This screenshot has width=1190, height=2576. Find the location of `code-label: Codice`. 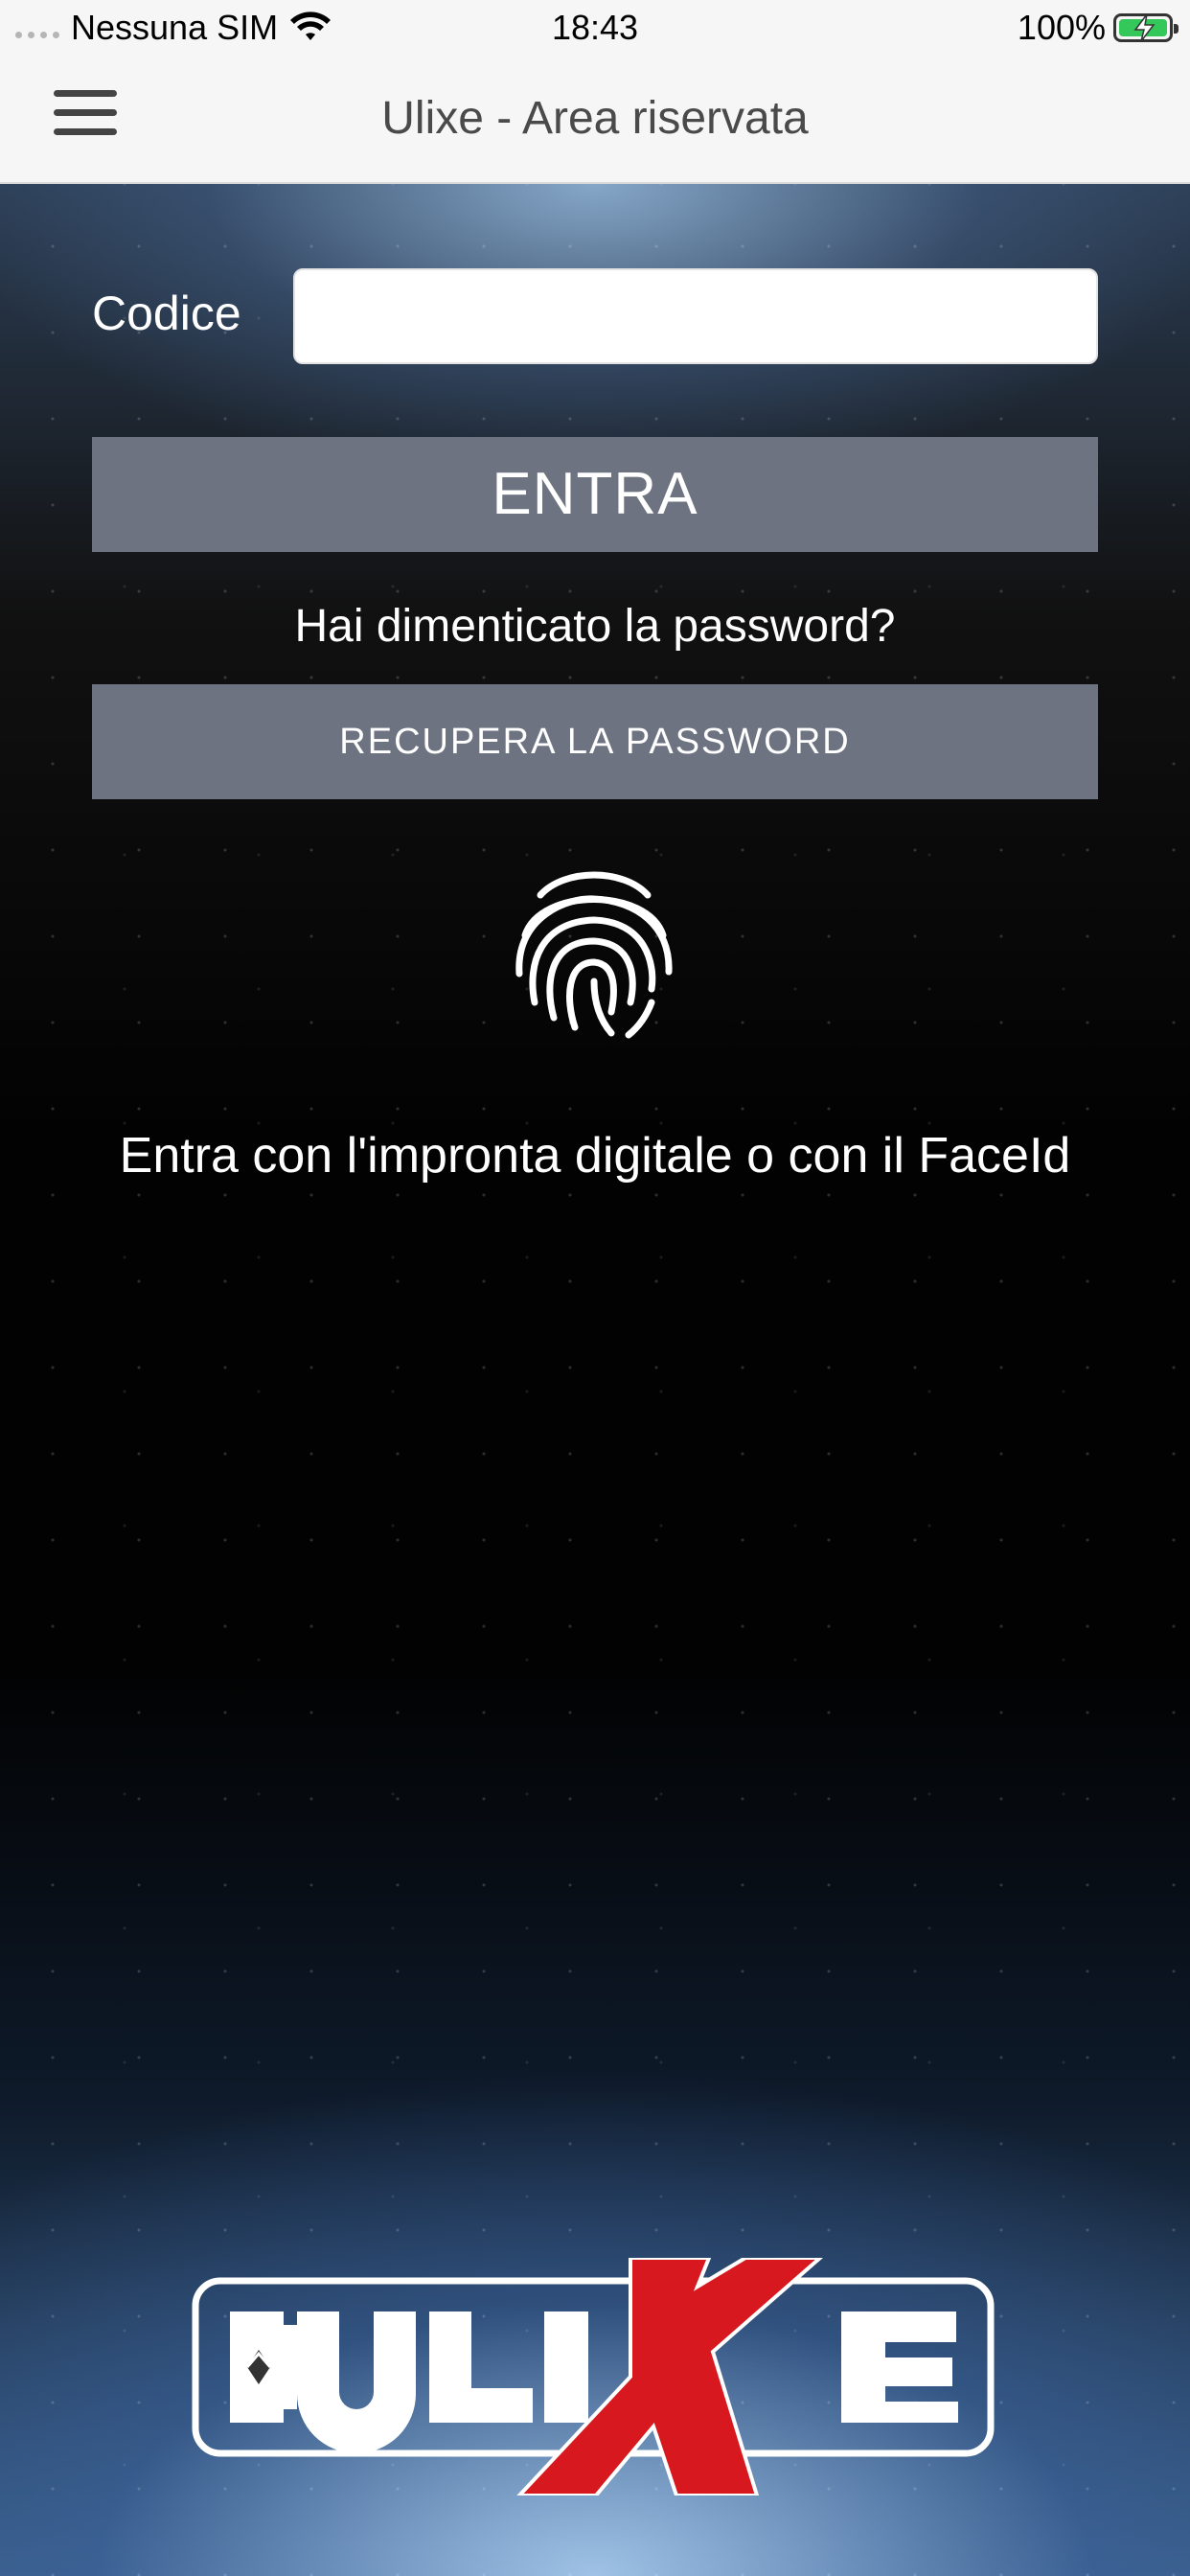

code-label: Codice is located at coordinates (167, 313).